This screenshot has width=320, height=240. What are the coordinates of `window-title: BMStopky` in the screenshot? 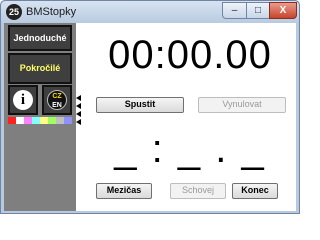 It's located at (51, 12).